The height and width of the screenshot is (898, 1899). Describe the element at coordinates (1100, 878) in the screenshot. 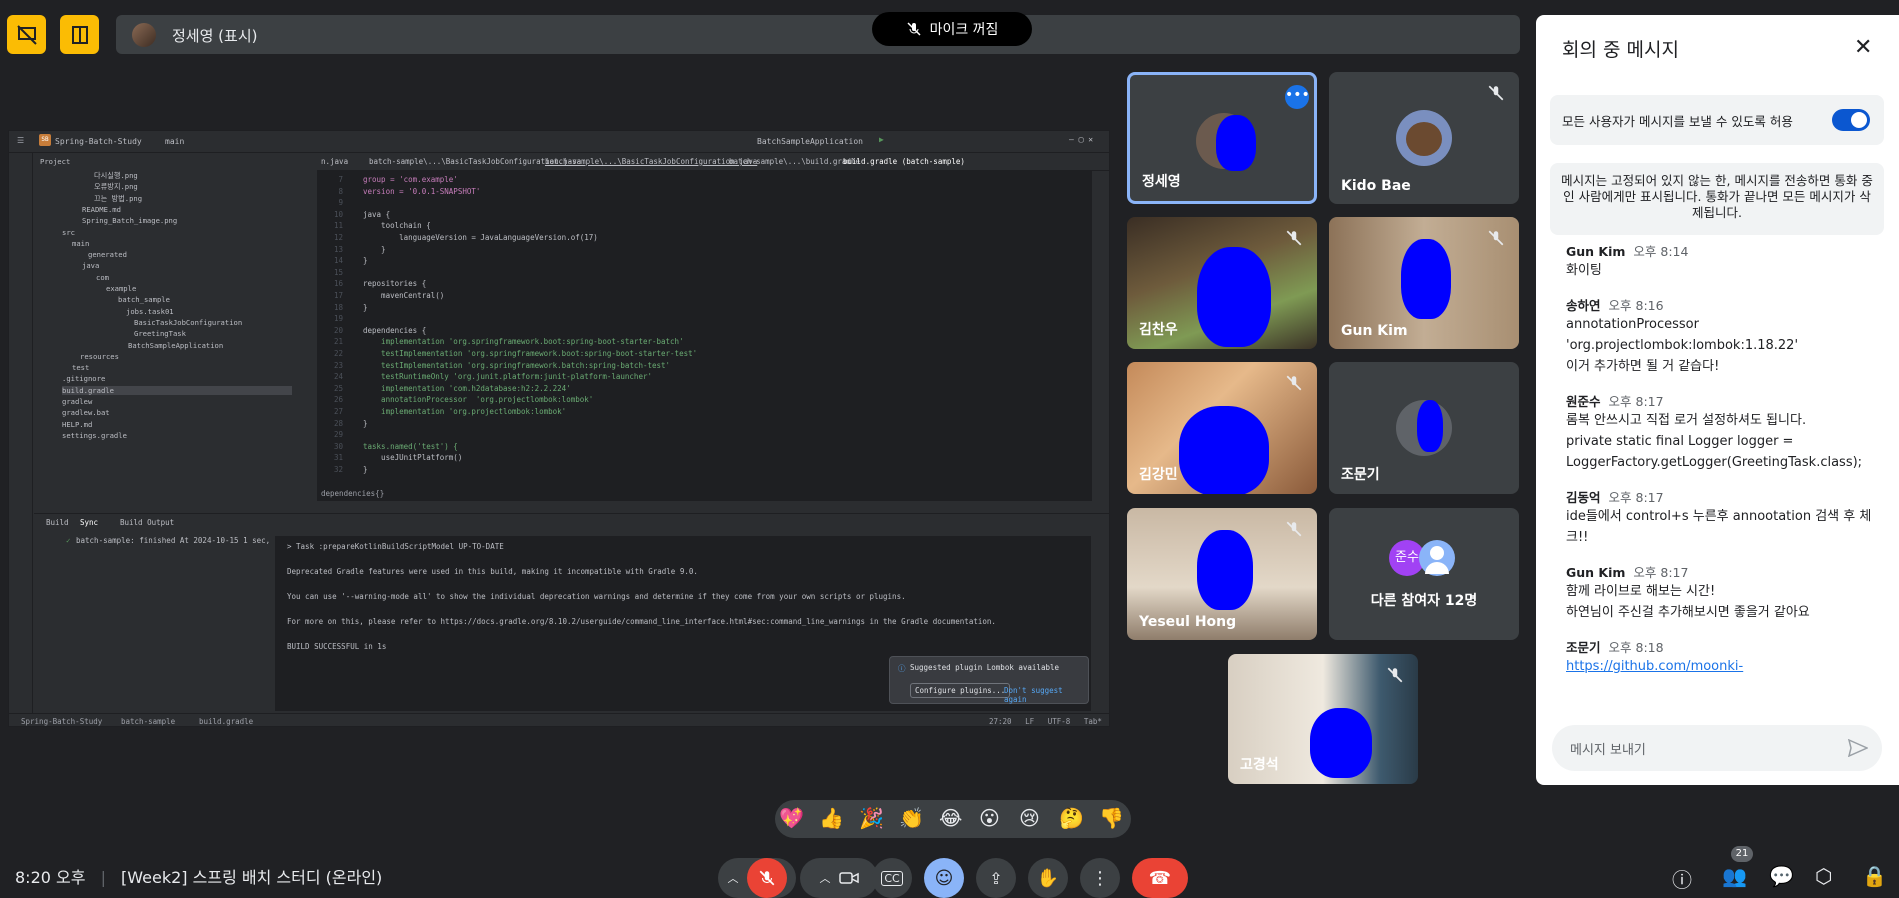

I see `more-options-button: ⋮` at that location.